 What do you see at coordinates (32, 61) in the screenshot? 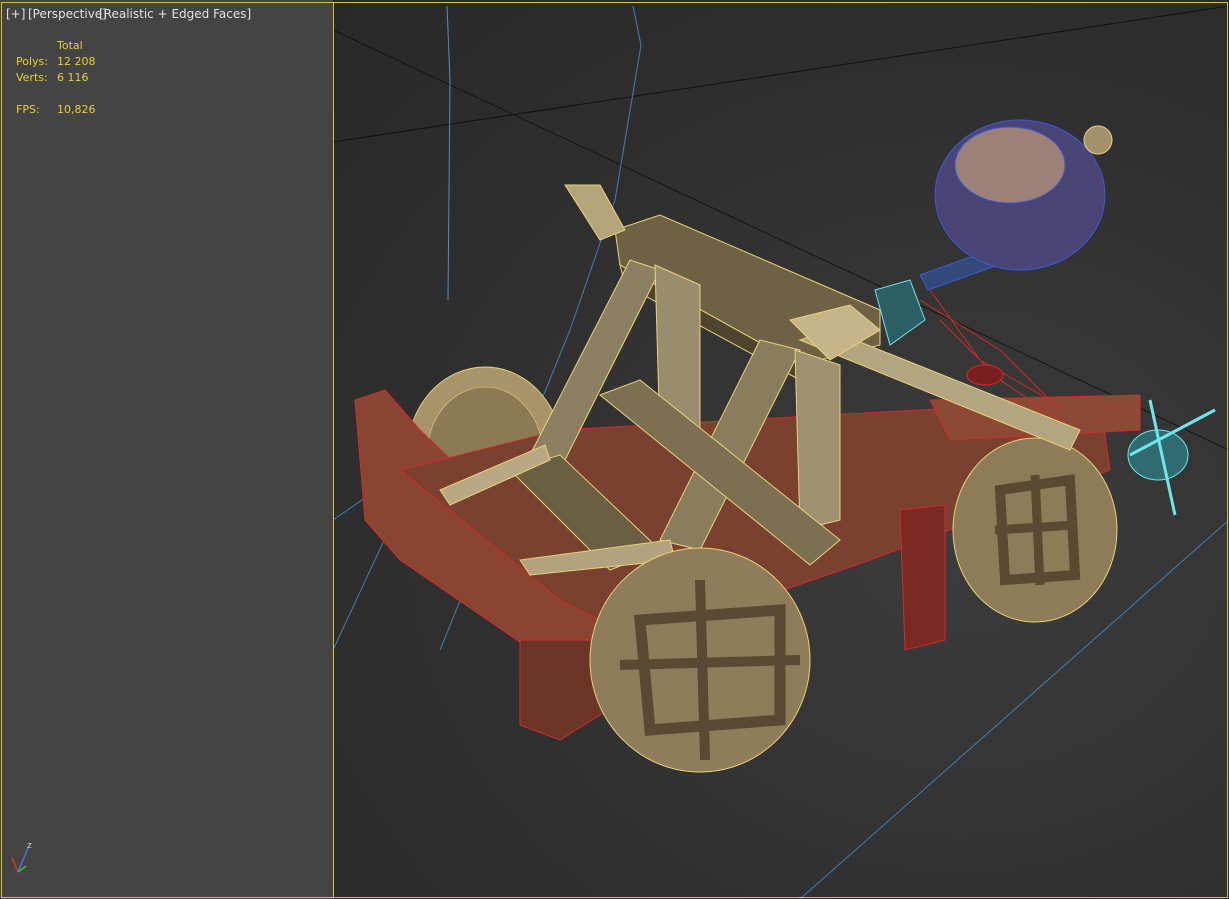
I see `stats-polys-label: Polys:` at bounding box center [32, 61].